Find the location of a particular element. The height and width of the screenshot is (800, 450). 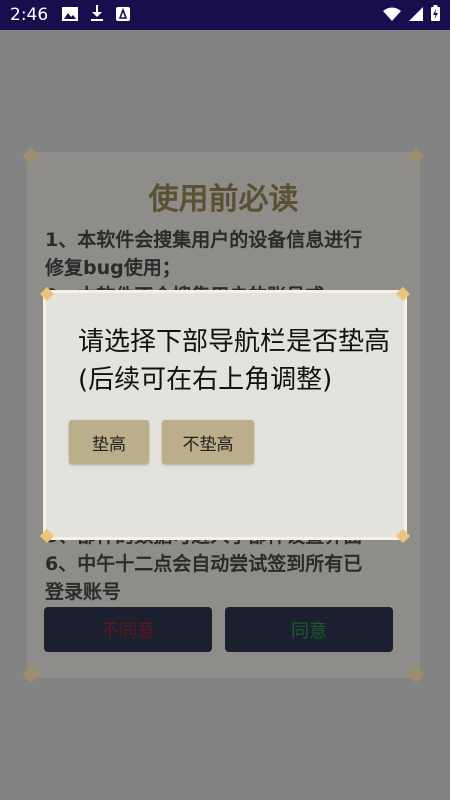

status-time: 2:46 is located at coordinates (29, 15).